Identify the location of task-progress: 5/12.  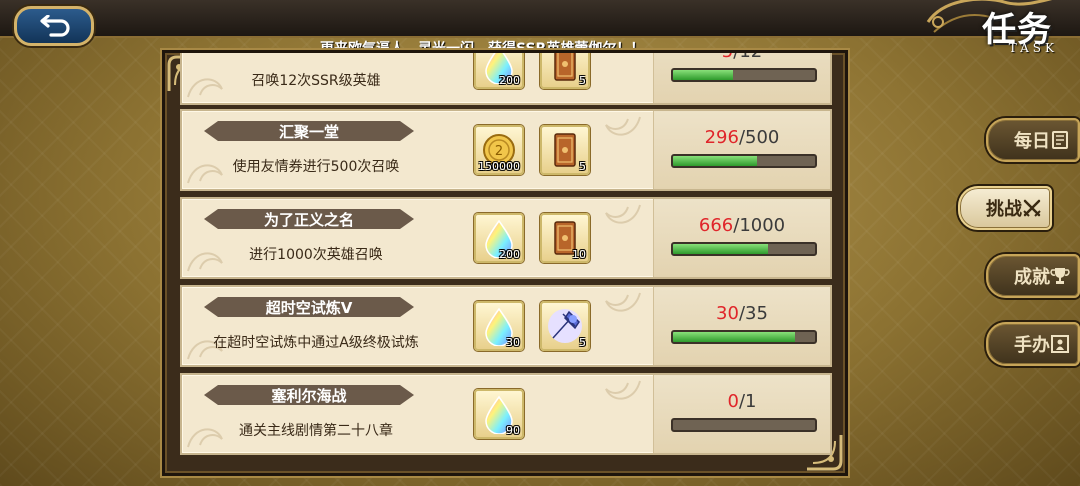
(741, 76).